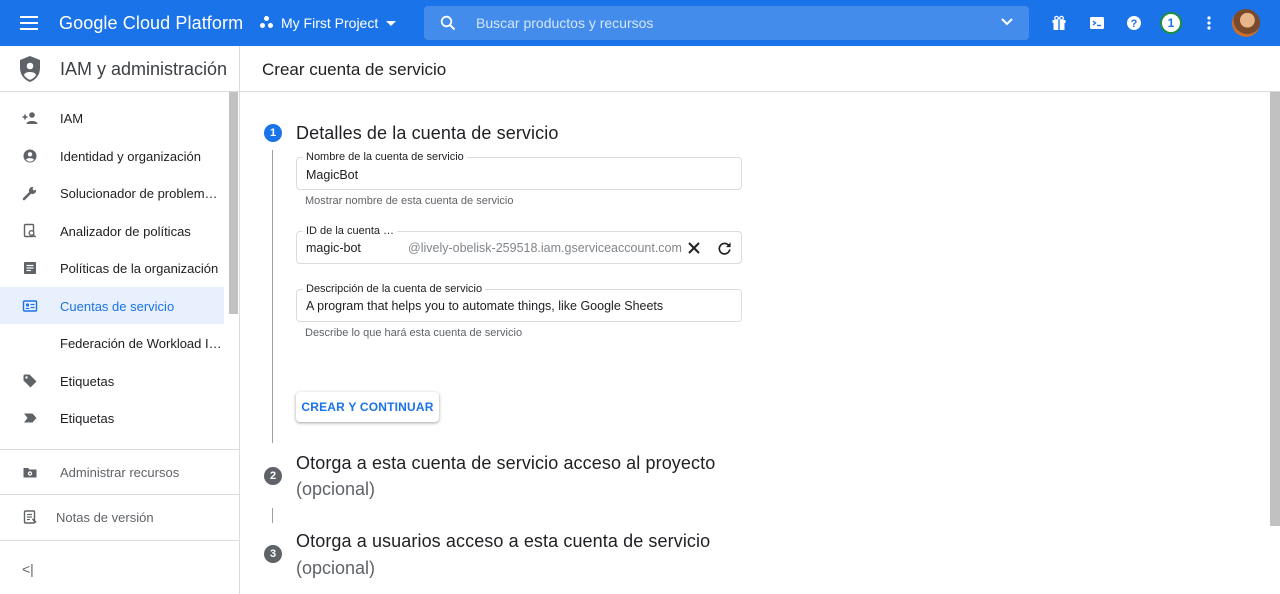 This screenshot has height=594, width=1280. I want to click on main-scrollbar, so click(1275, 309).